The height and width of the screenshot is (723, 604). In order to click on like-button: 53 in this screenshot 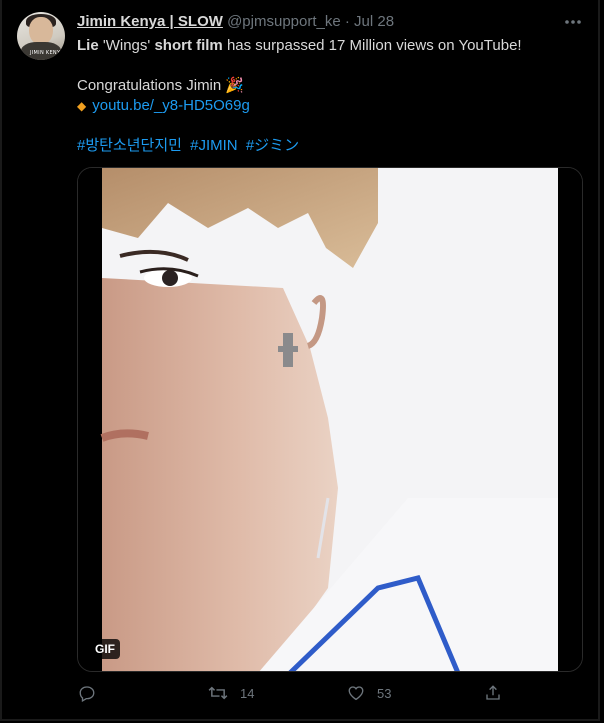, I will do `click(369, 693)`.